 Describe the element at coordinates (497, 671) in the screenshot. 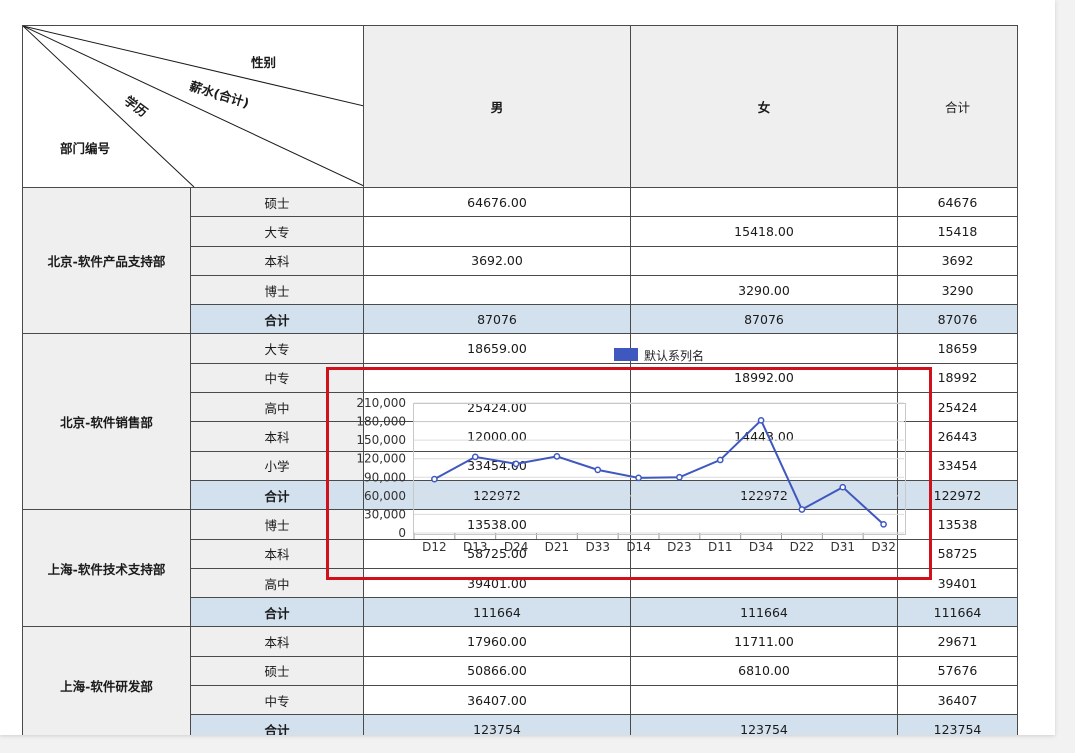

I see `male-salary-cell: 50866.00` at that location.